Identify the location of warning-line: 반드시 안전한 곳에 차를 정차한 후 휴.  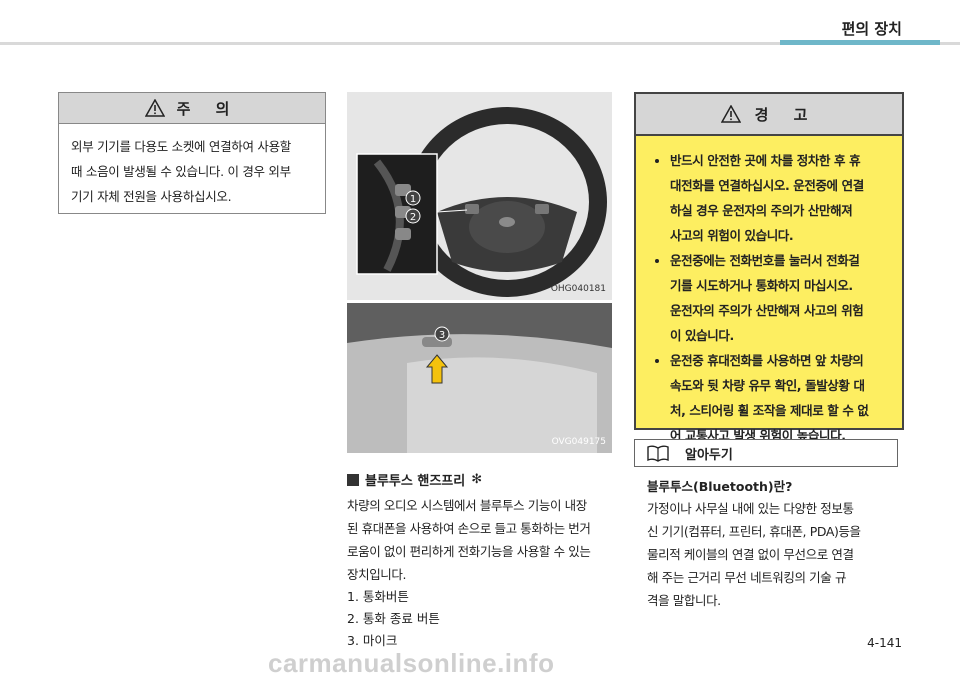
(765, 160).